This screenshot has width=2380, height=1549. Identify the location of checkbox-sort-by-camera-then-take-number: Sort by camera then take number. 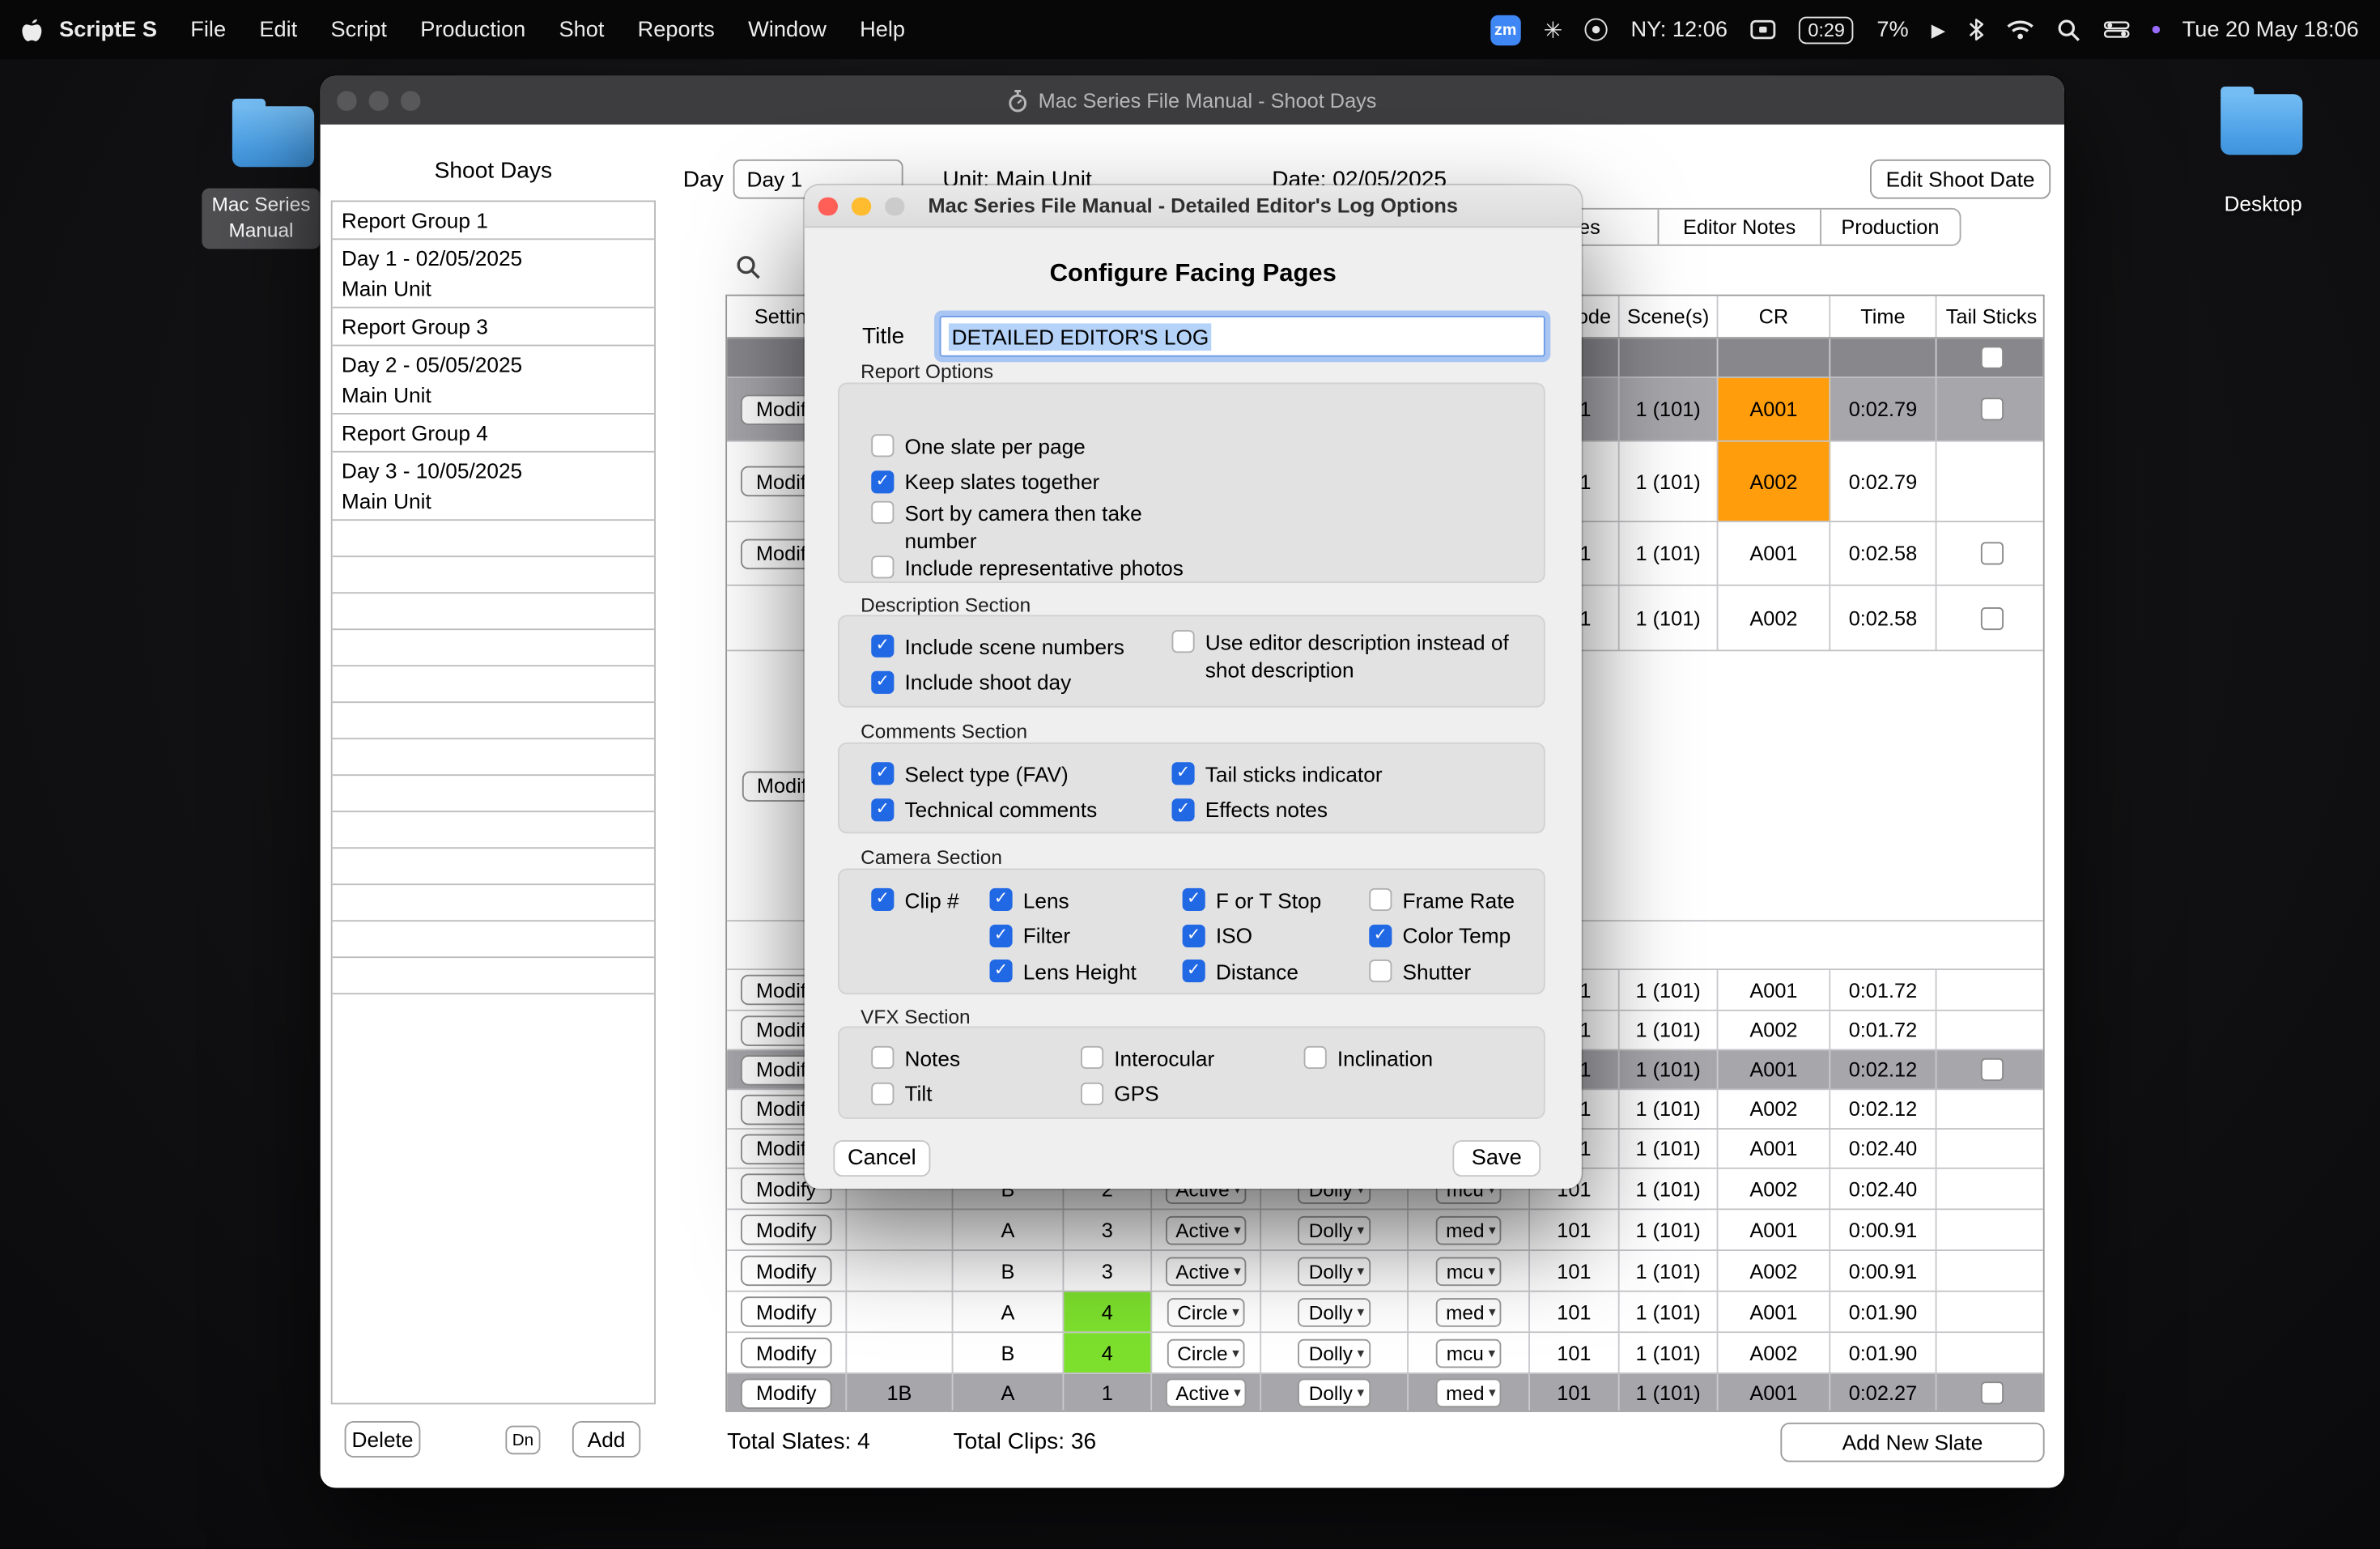
(1043, 527).